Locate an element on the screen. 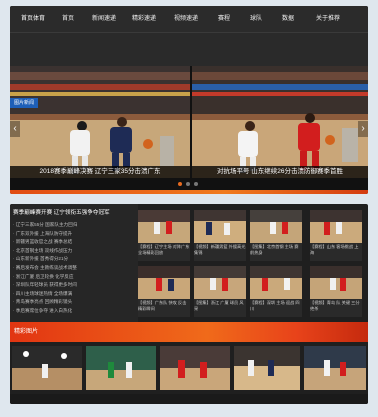 The height and width of the screenshot is (417, 378). chevron-left-icon: ‹ is located at coordinates (15, 129).